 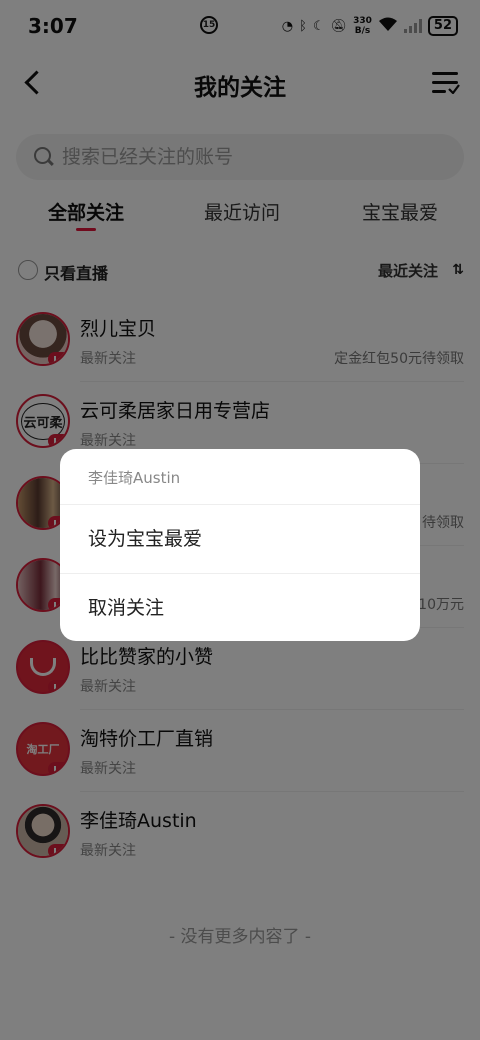 What do you see at coordinates (240, 607) in the screenshot?
I see `unfollow-button: 取消关注` at bounding box center [240, 607].